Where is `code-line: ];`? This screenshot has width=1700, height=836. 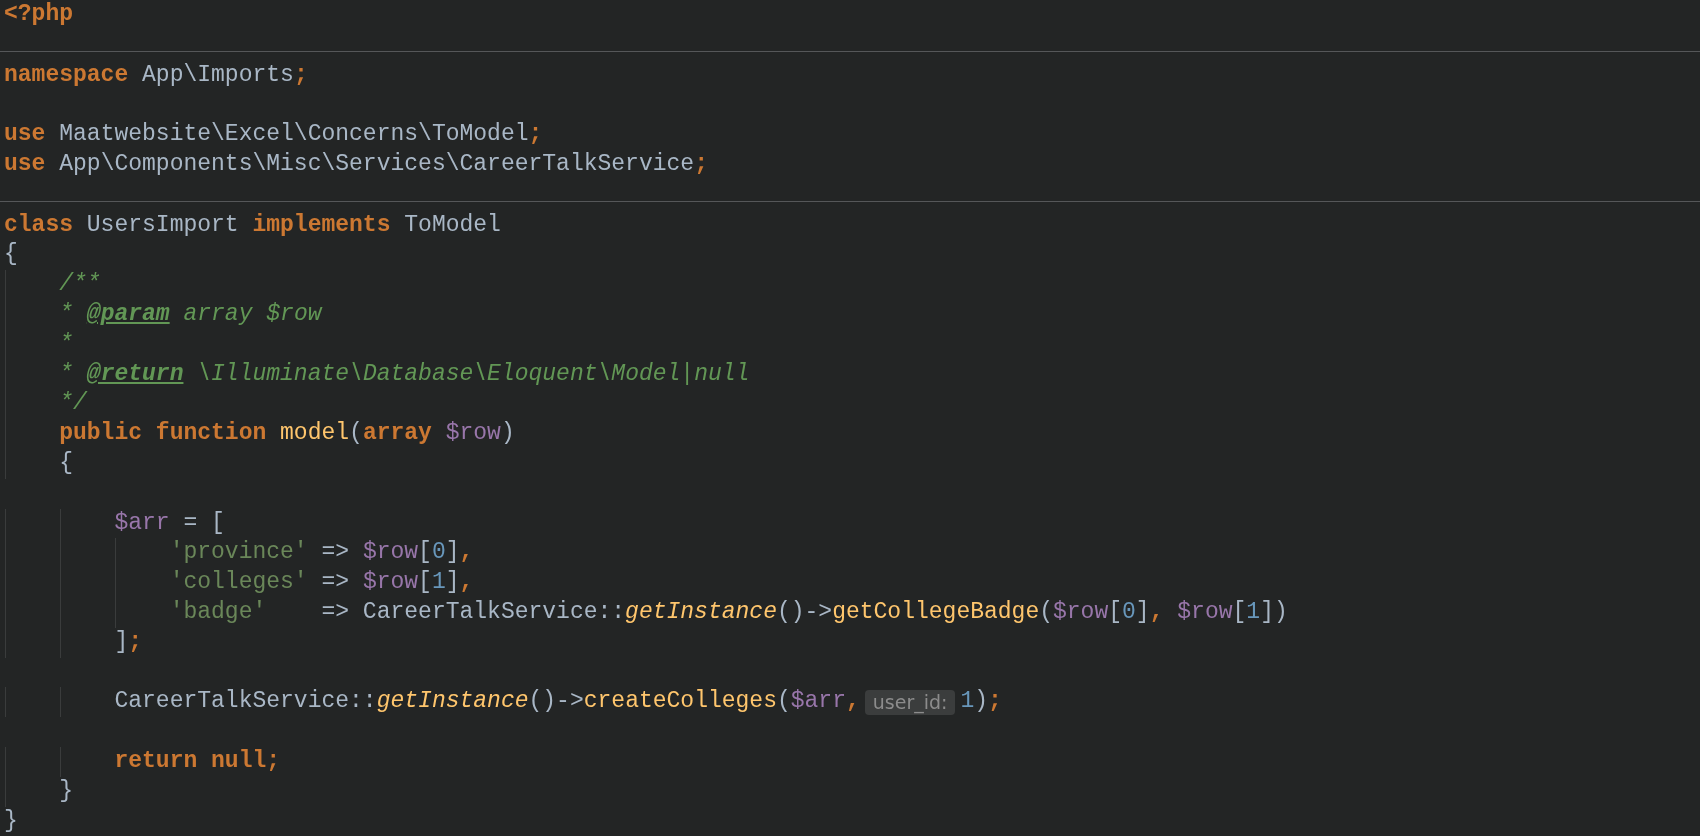 code-line: ]; is located at coordinates (128, 642).